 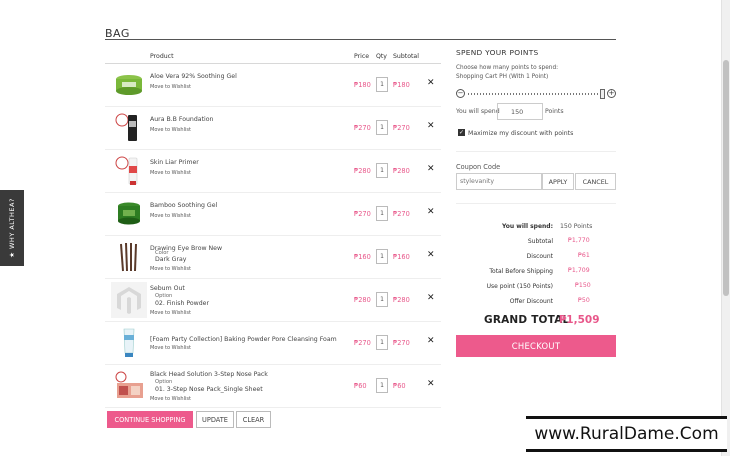 I want to click on product-name: Bamboo Soothing Gel, so click(x=183, y=205).